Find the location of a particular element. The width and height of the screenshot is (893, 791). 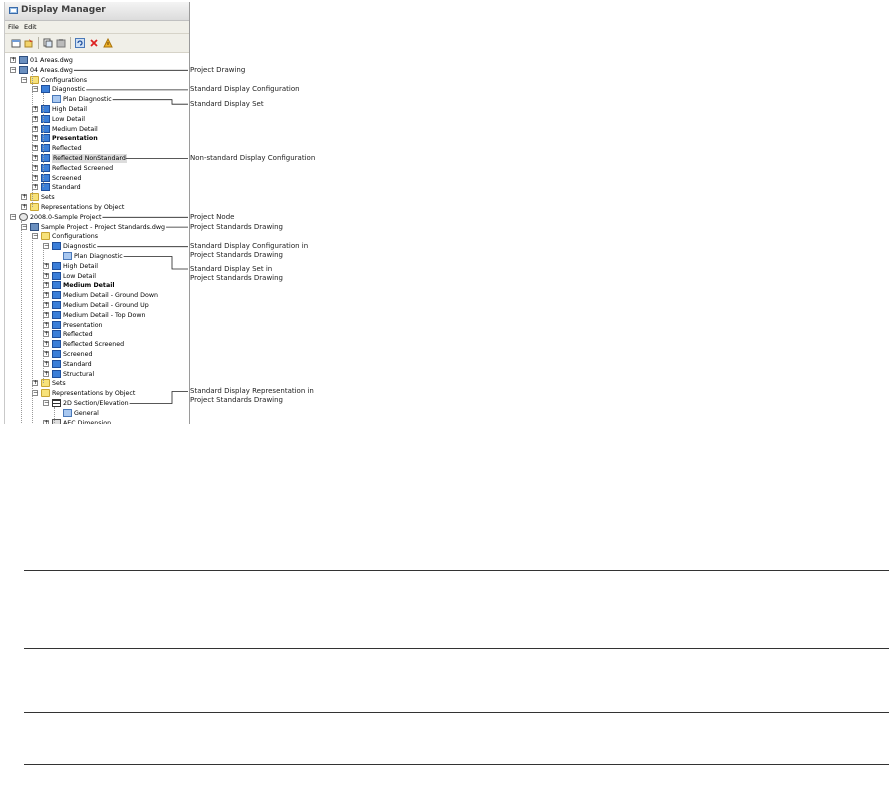

callout-label: Standard Display Set is located at coordinates (227, 103).